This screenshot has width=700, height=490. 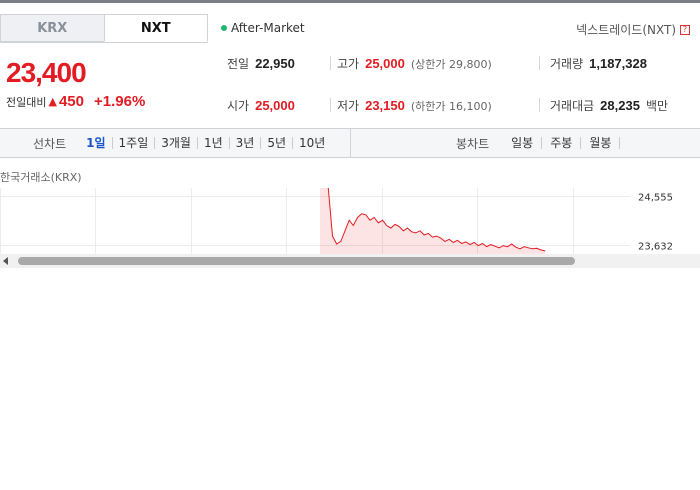 I want to click on price-summary: 23,400 전일대비 ▲ 450 +1.96%, so click(x=104, y=85).